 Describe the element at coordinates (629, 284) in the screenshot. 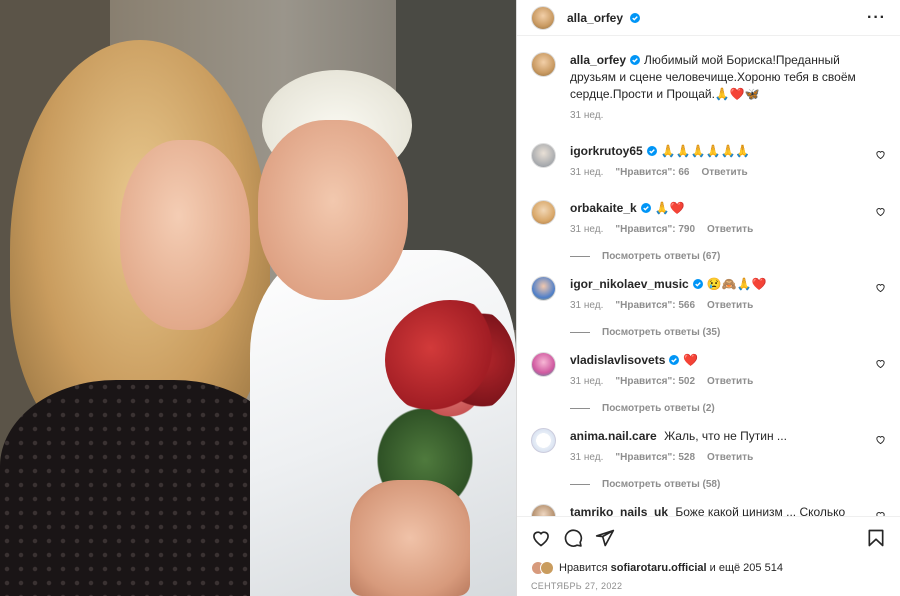

I see `comment-username: igor_nikolaev_music` at that location.